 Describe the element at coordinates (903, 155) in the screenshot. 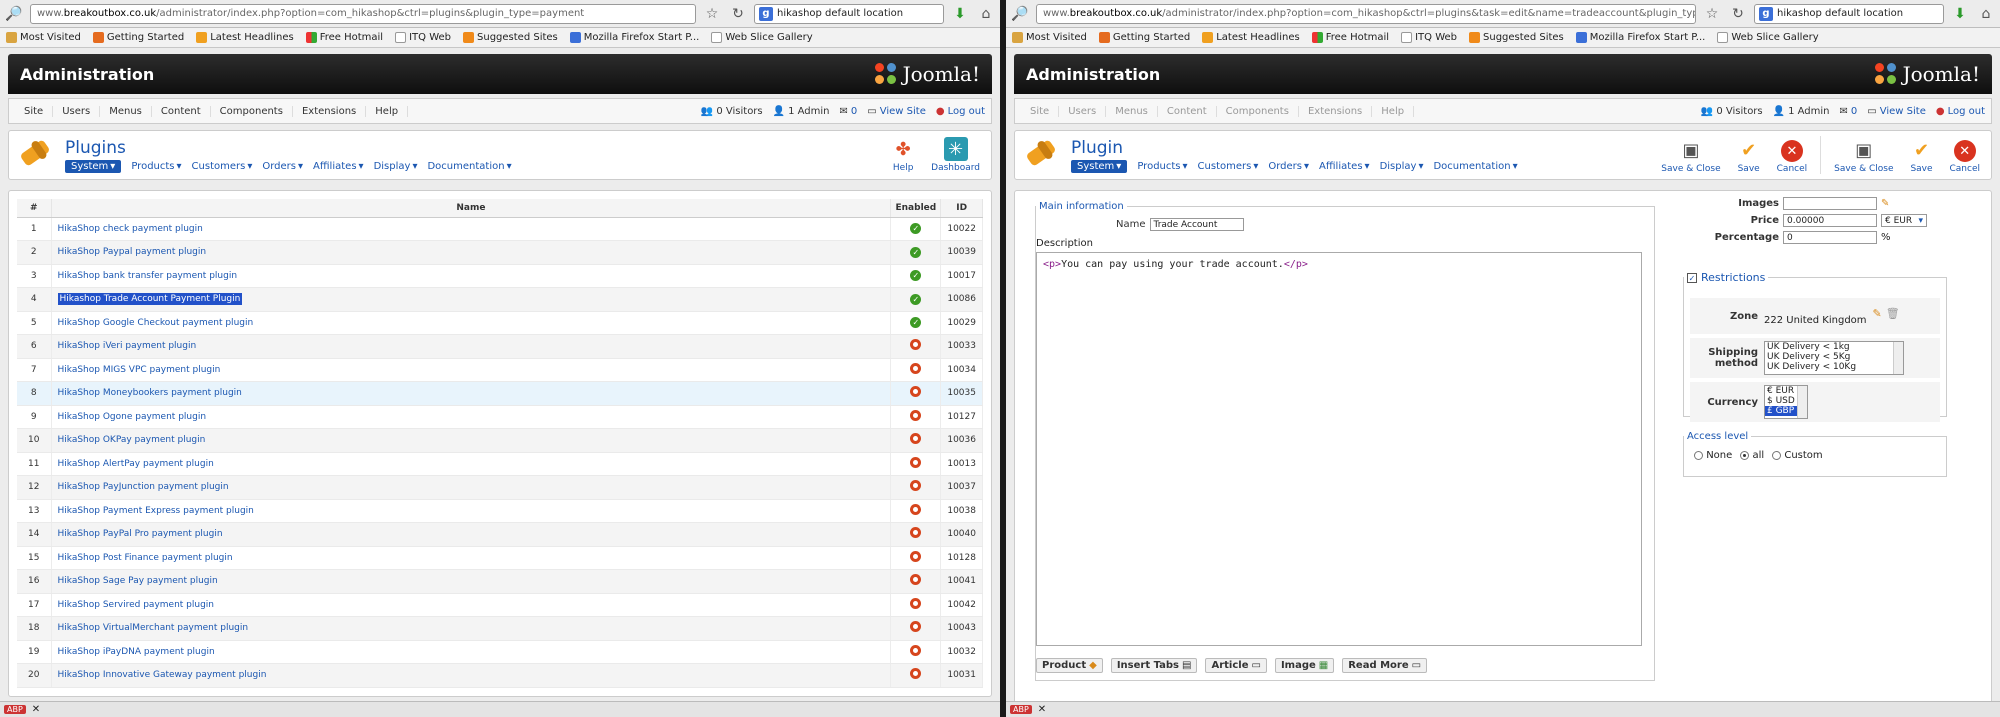

I see `help-button: ✤ Help` at that location.